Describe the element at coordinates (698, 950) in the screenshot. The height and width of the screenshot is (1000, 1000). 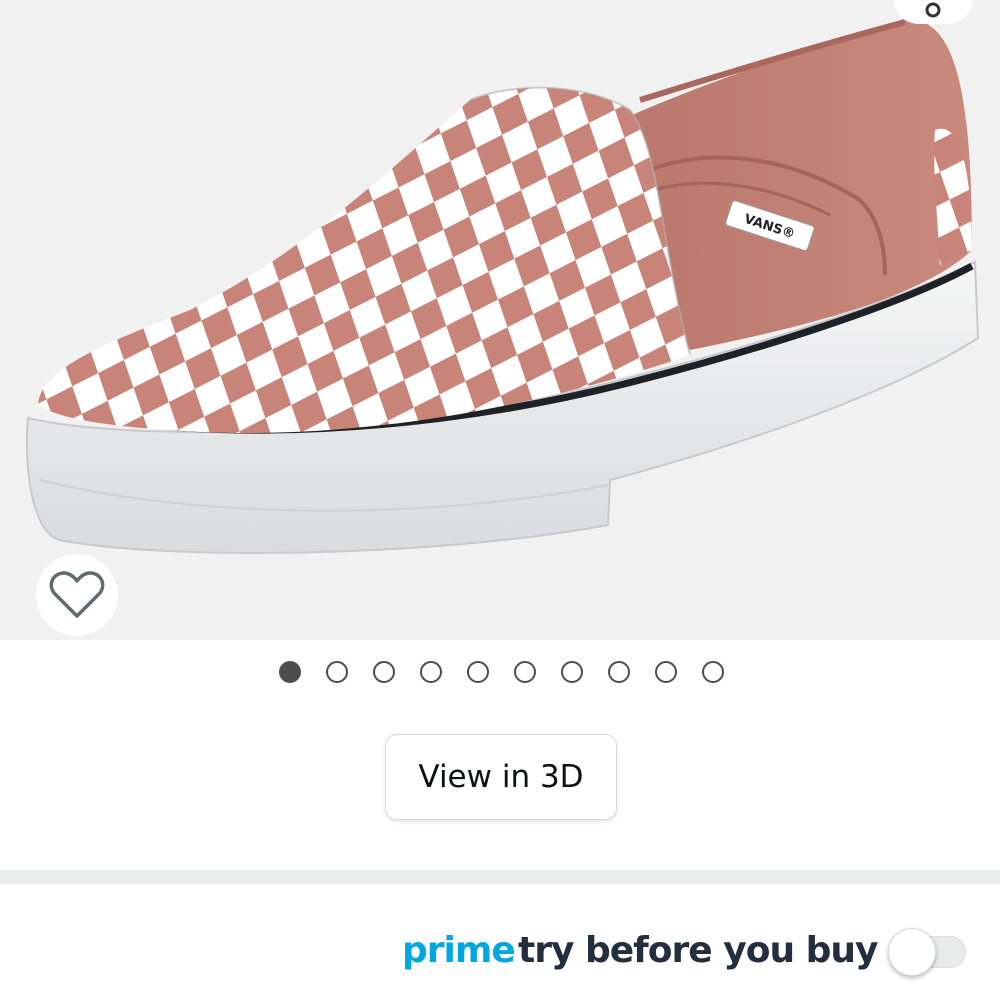
I see `try-before-you-buy-label: try before you buy` at that location.